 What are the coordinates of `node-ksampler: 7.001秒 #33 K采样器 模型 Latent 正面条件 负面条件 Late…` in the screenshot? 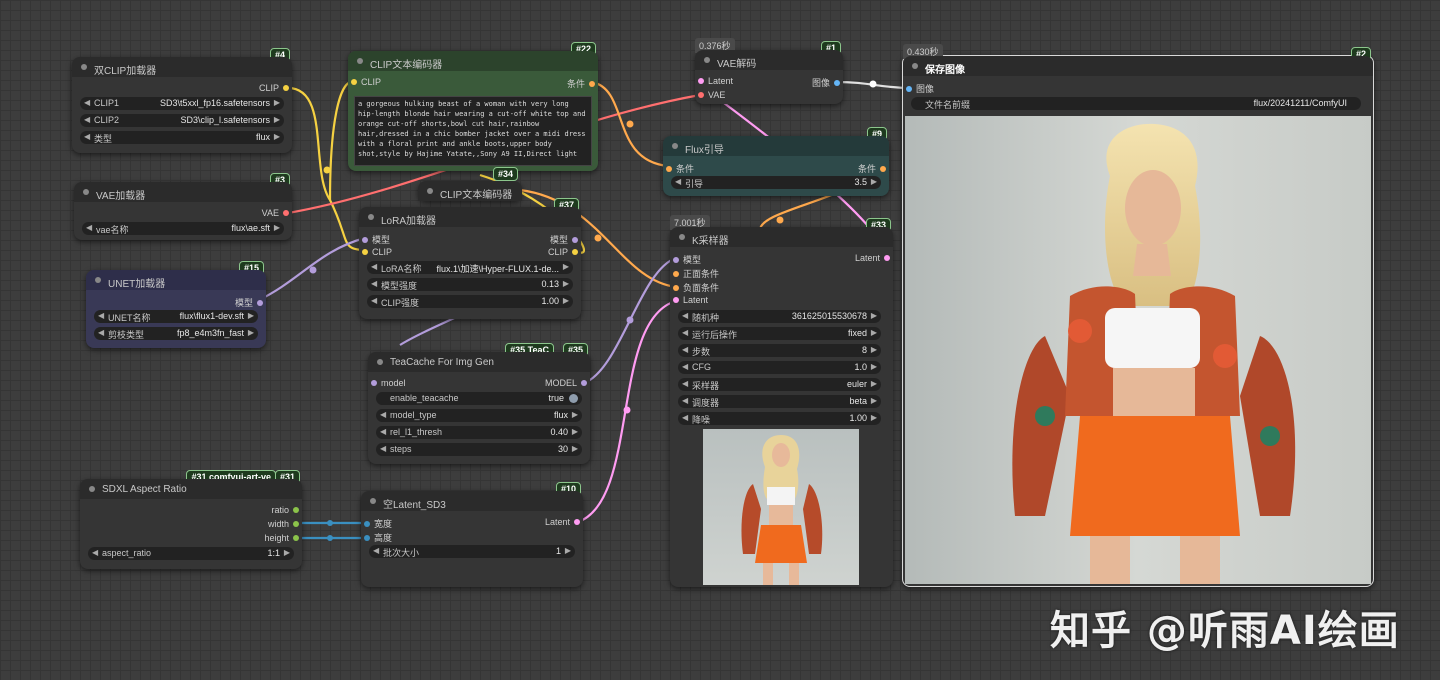 It's located at (781, 401).